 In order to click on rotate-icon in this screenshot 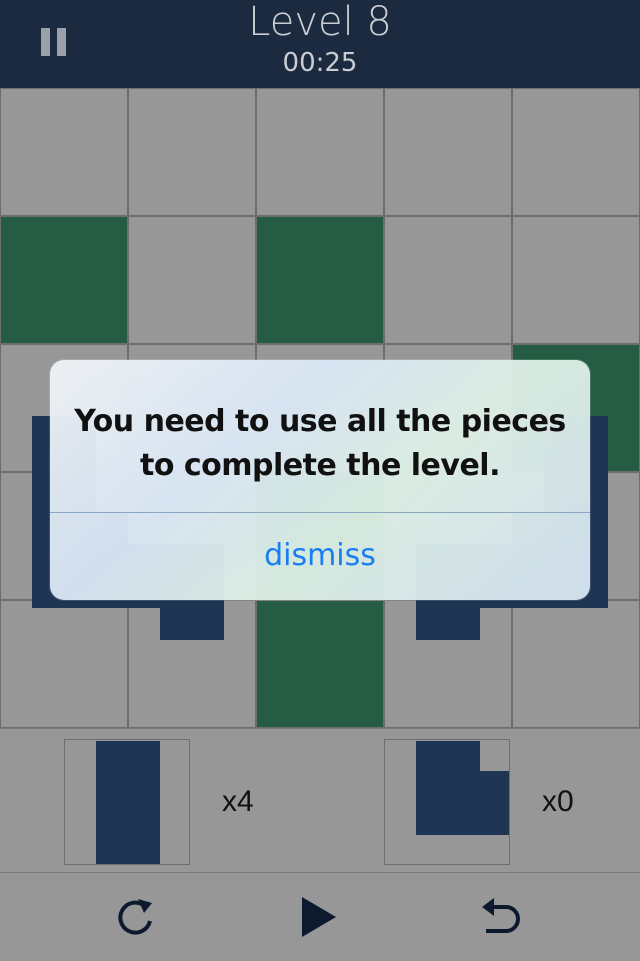, I will do `click(135, 917)`.